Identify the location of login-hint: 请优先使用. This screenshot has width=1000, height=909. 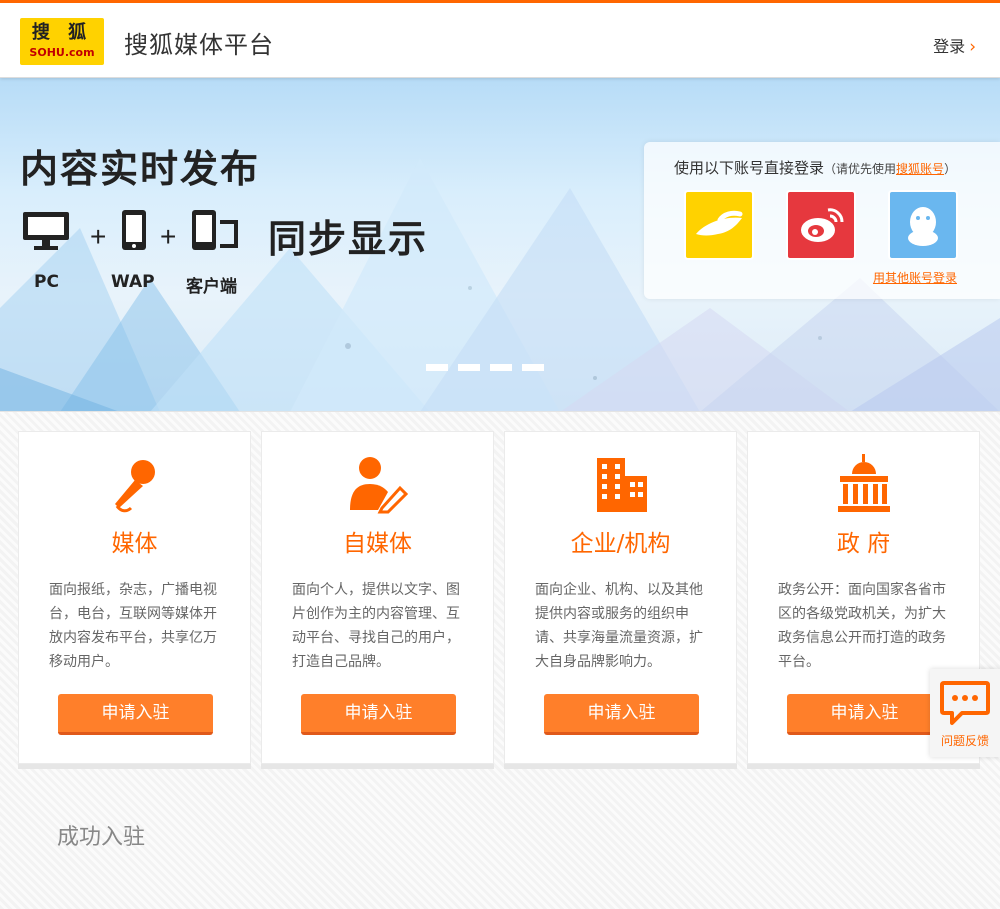
(866, 169).